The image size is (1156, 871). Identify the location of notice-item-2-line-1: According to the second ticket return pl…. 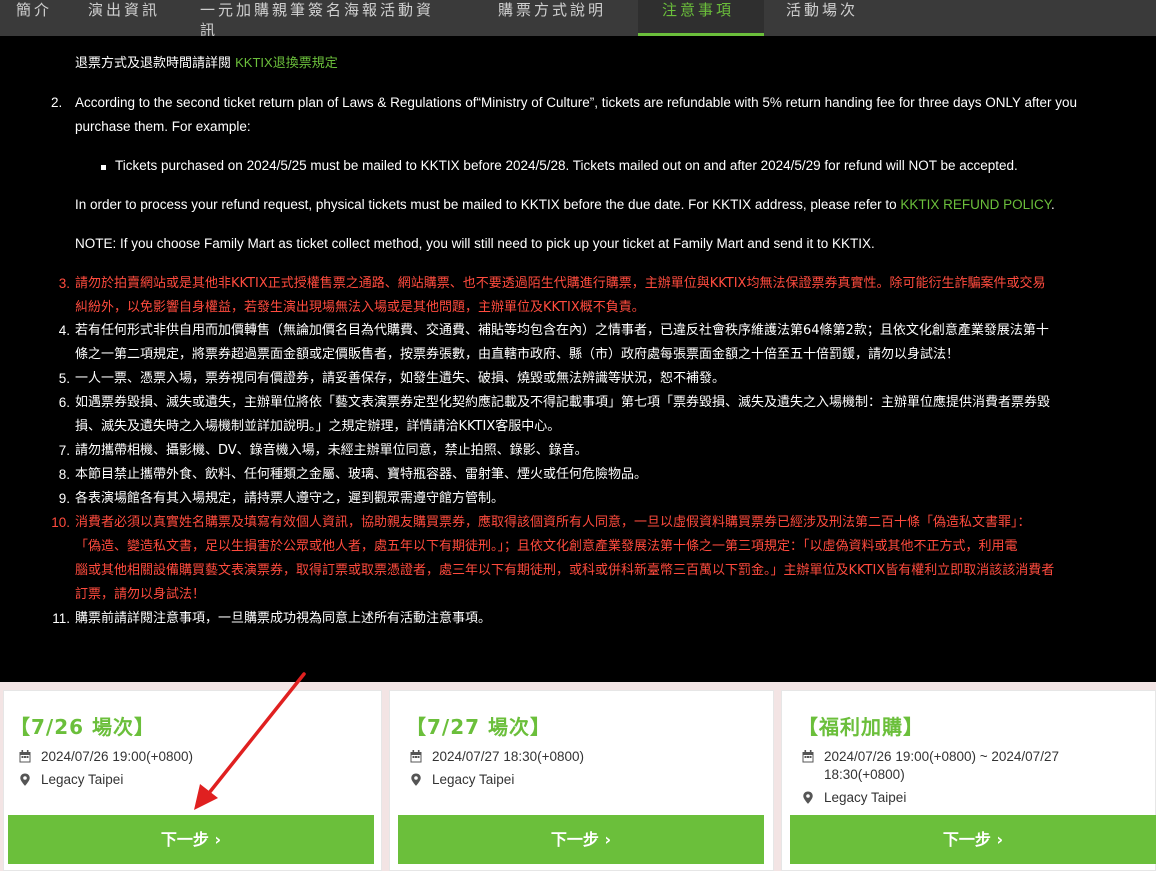
(576, 102).